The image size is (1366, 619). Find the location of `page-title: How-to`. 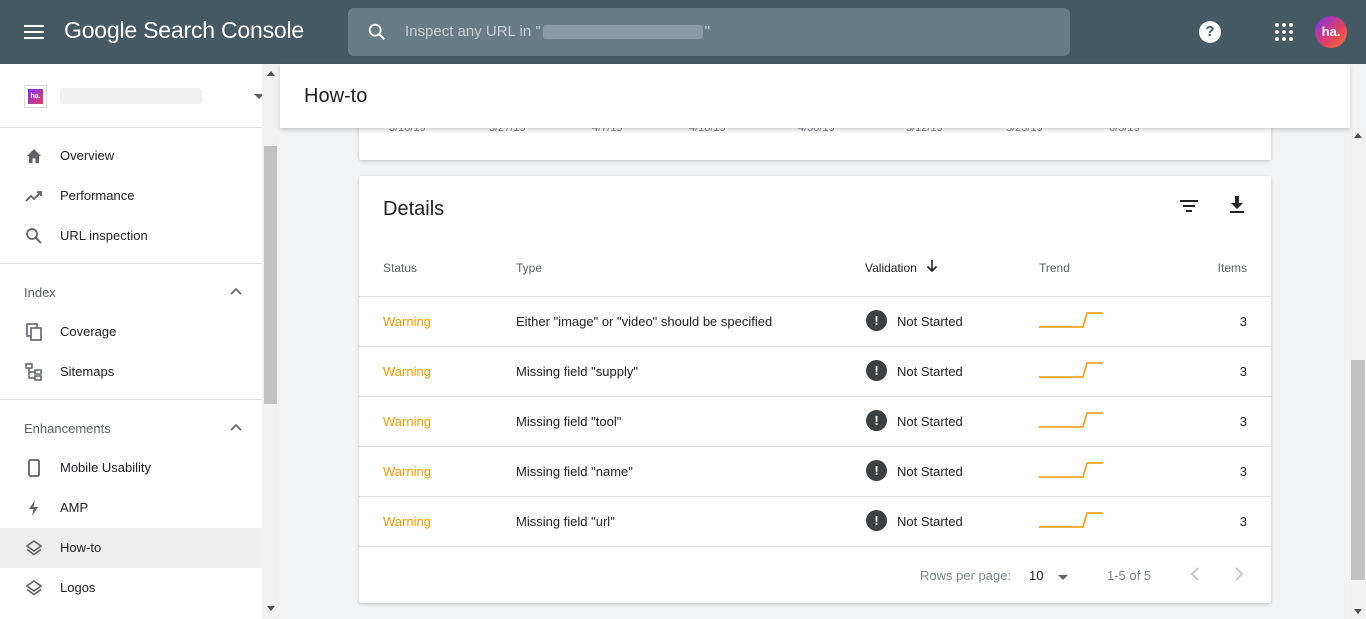

page-title: How-to is located at coordinates (336, 96).